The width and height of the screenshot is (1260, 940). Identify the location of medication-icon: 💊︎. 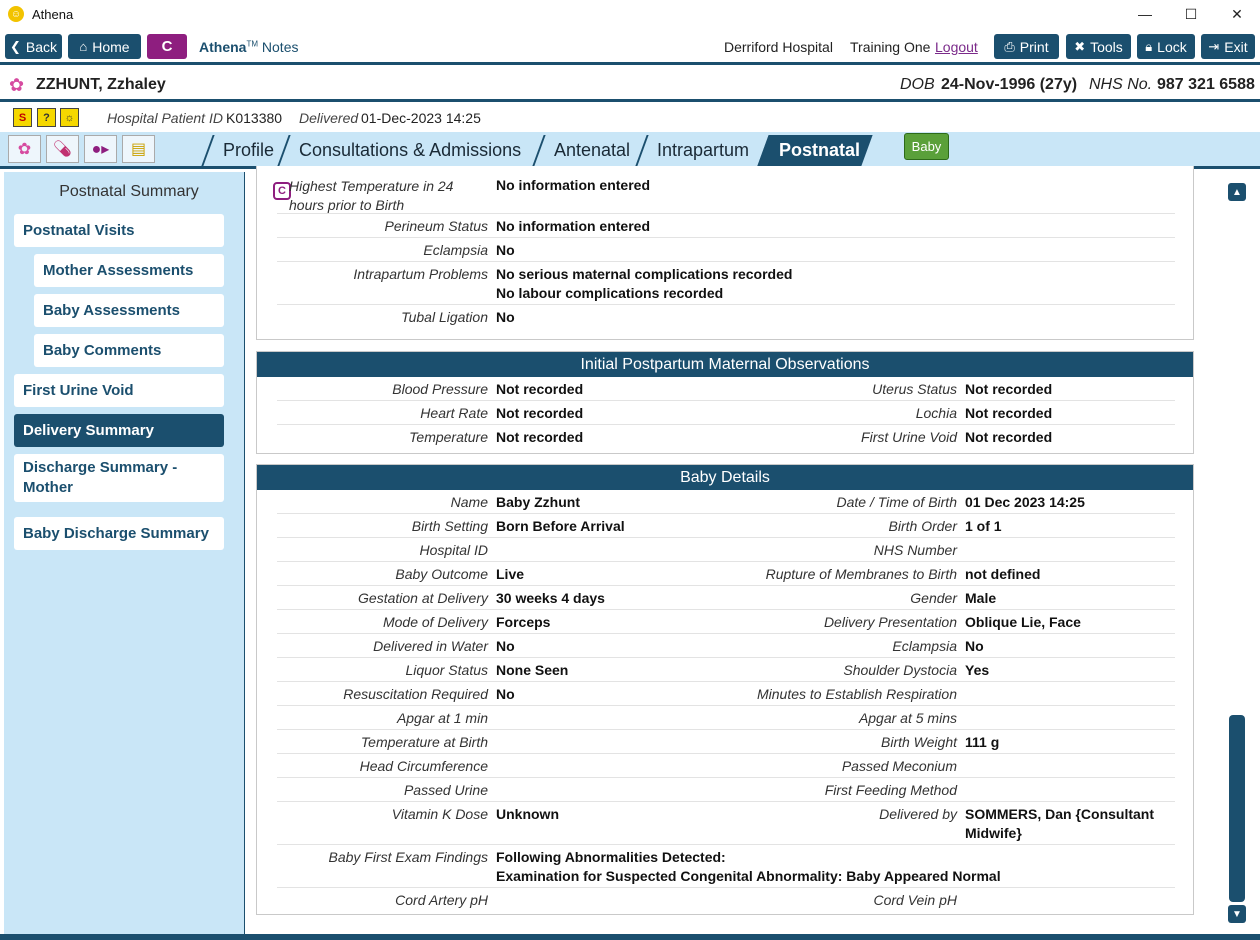
(62, 149).